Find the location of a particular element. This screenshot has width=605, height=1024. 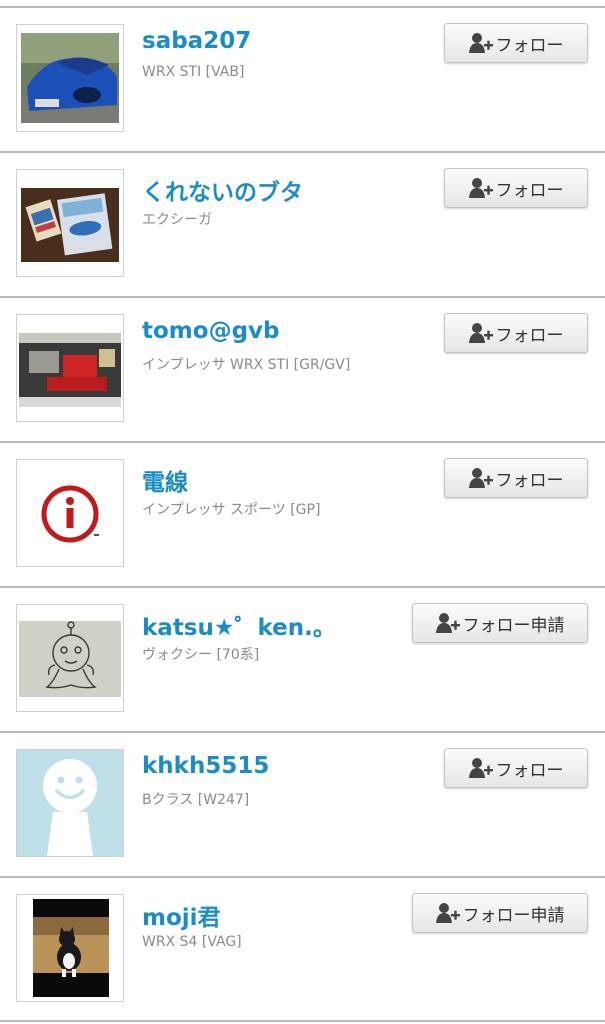

doodle-character-icon is located at coordinates (70, 658).